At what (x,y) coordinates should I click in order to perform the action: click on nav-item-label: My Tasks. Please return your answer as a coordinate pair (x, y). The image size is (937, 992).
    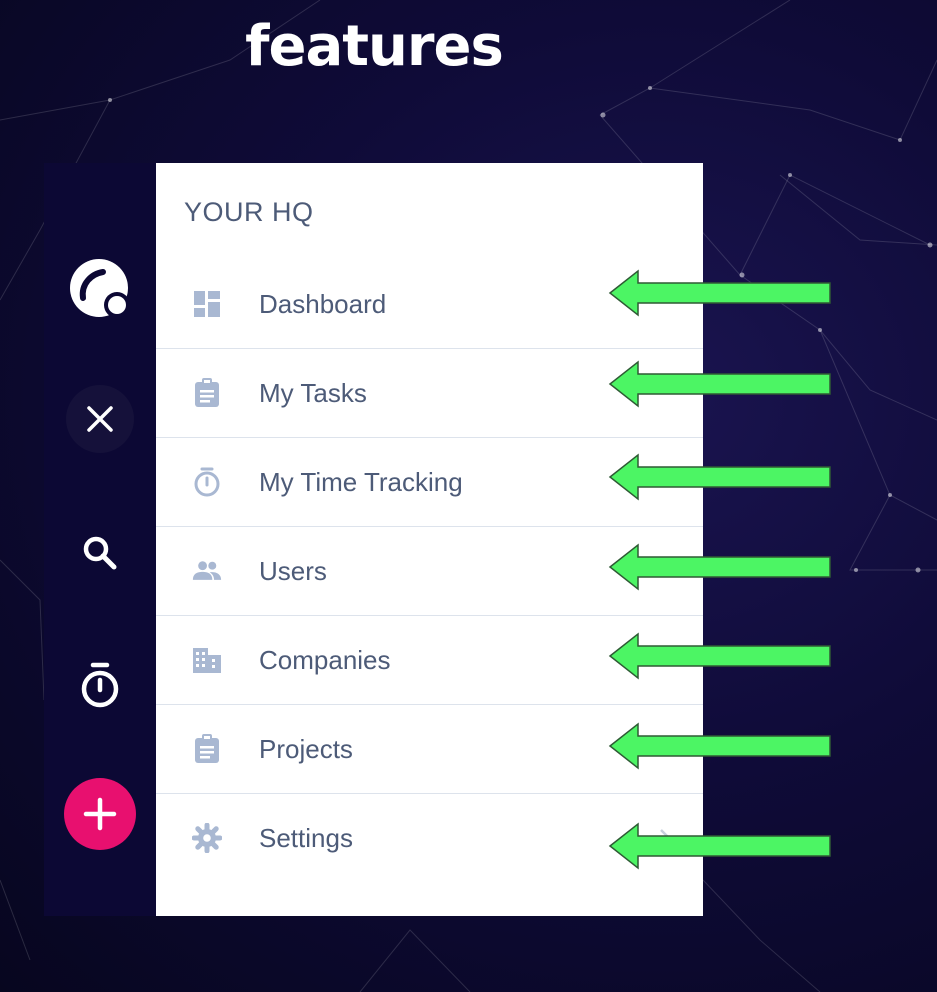
    Looking at the image, I should click on (313, 392).